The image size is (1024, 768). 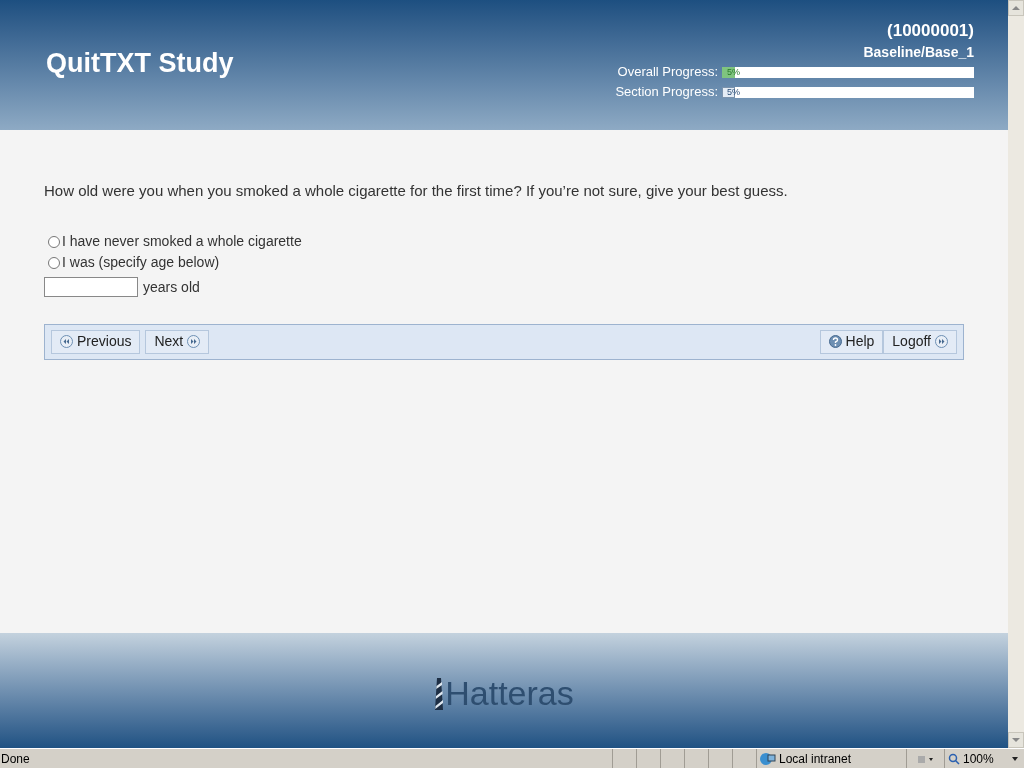 I want to click on zoom-icon, so click(x=954, y=758).